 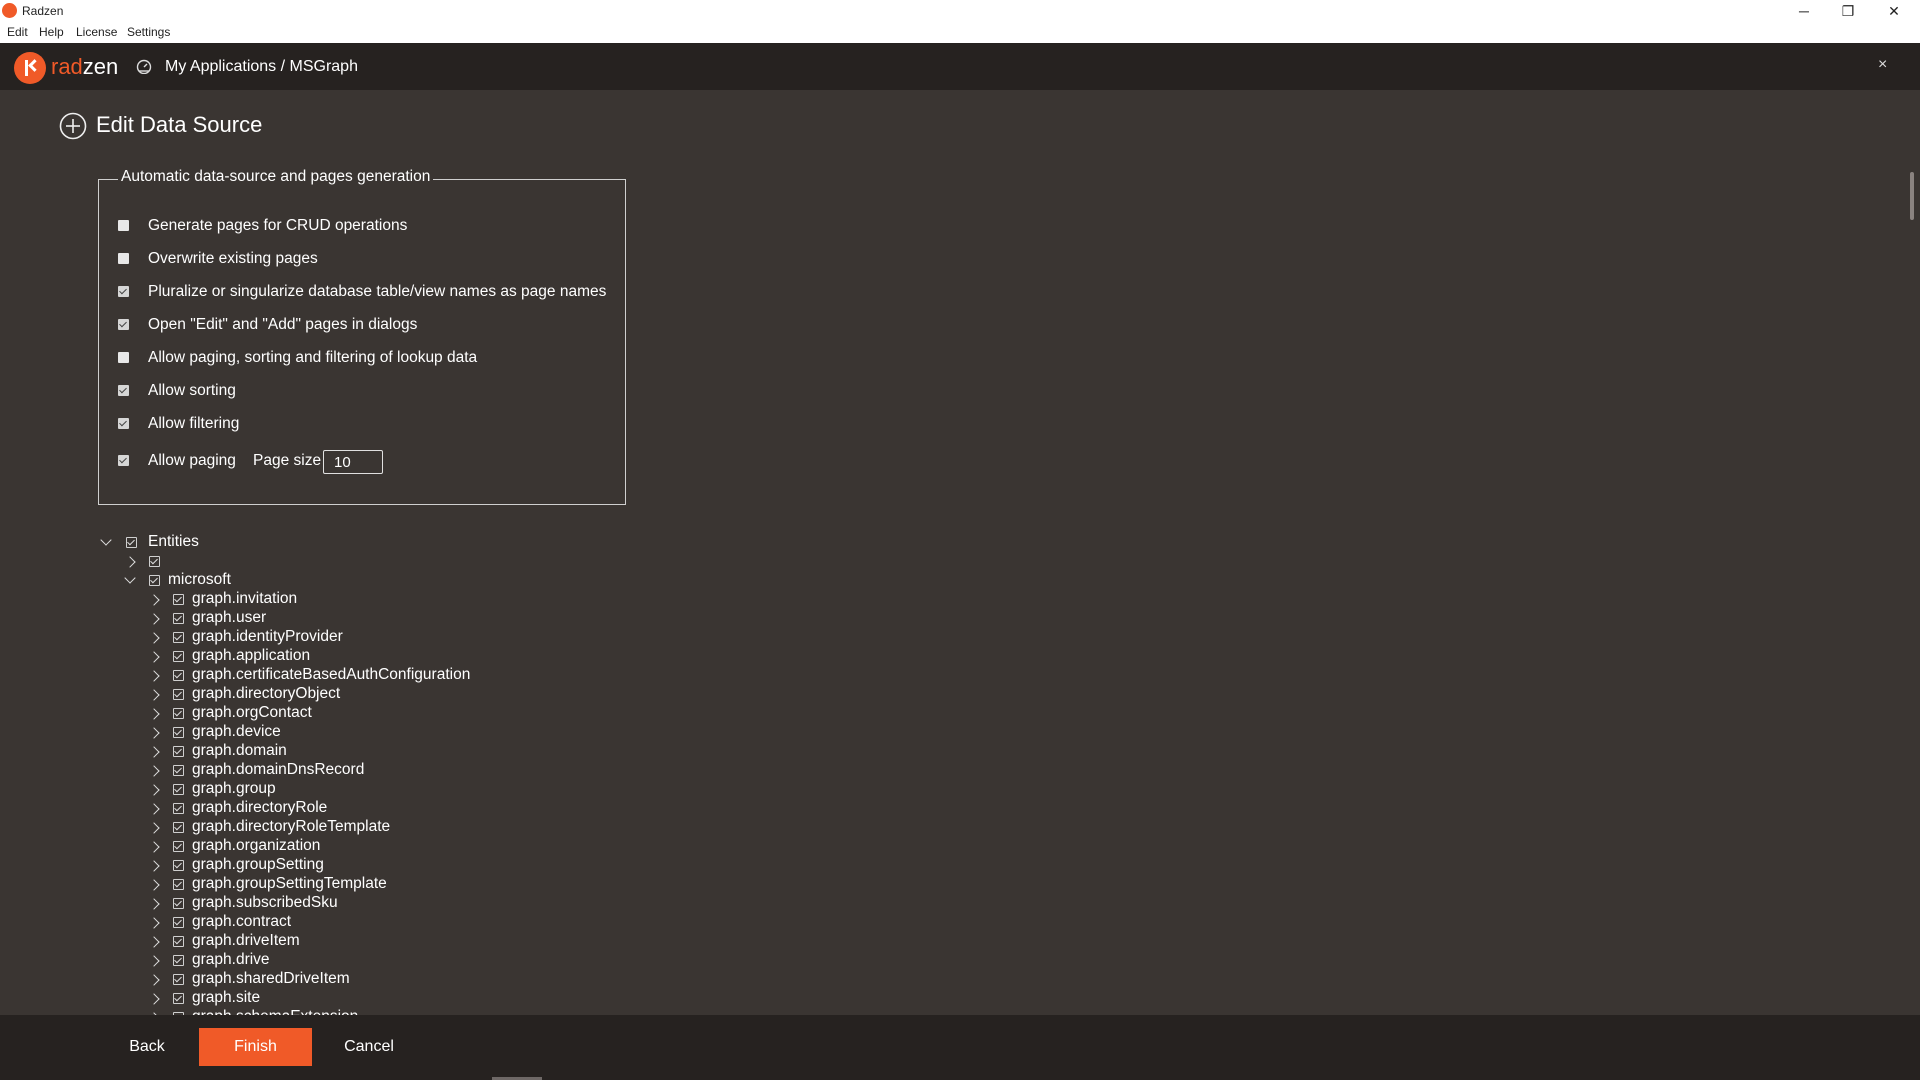 I want to click on tree-item-label: graph.user, so click(x=229, y=617).